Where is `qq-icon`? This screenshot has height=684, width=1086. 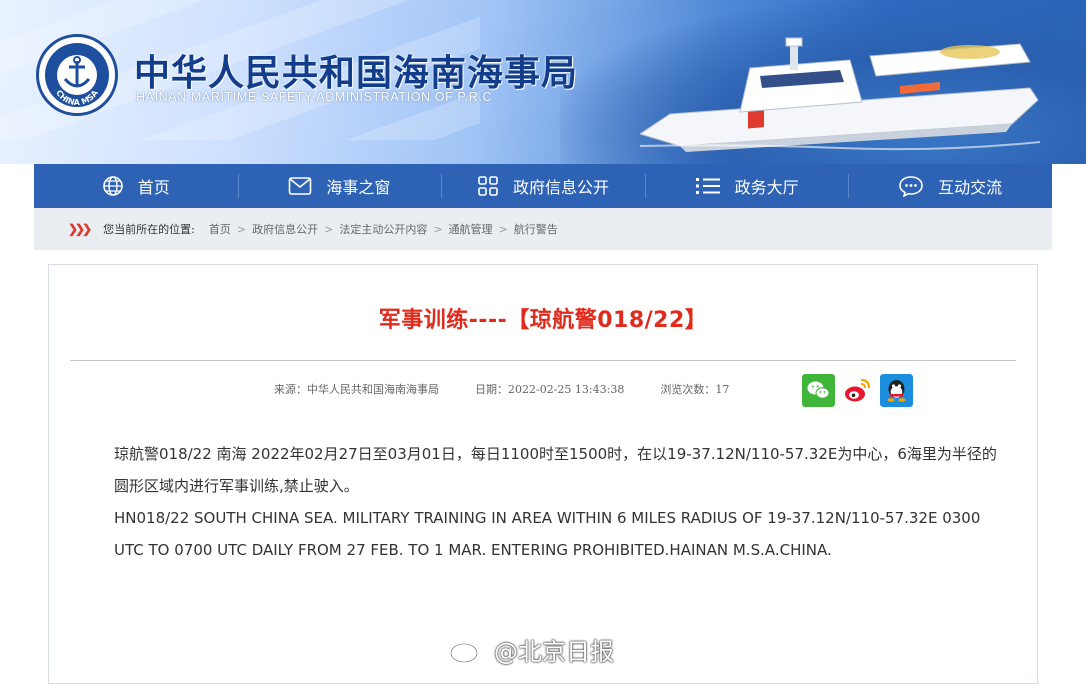
qq-icon is located at coordinates (896, 390).